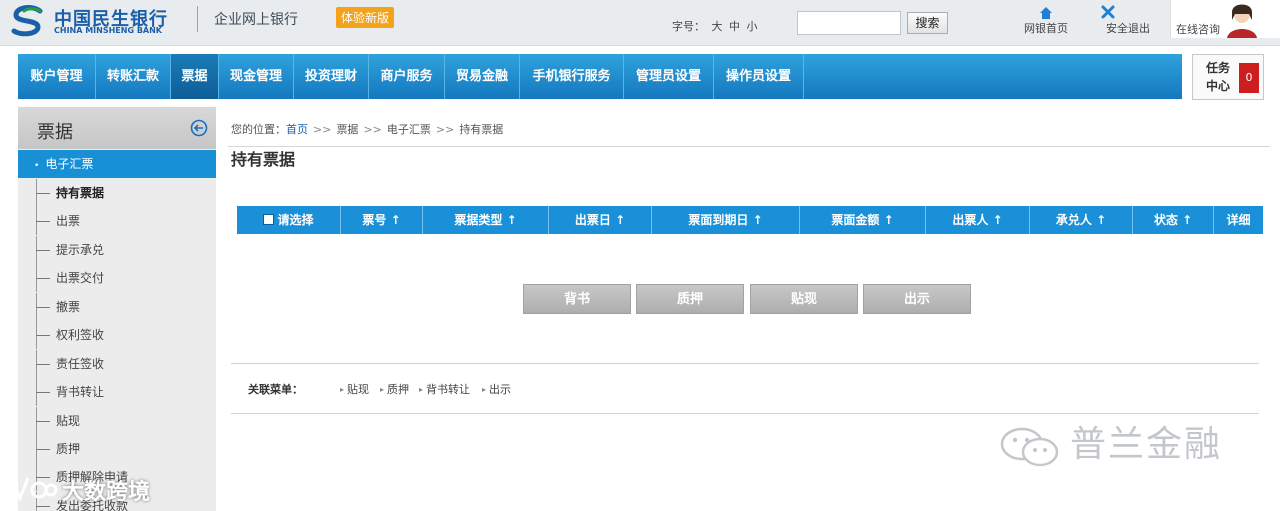 The width and height of the screenshot is (1280, 511). Describe the element at coordinates (133, 76) in the screenshot. I see `nav-transfer: 转账汇款` at that location.